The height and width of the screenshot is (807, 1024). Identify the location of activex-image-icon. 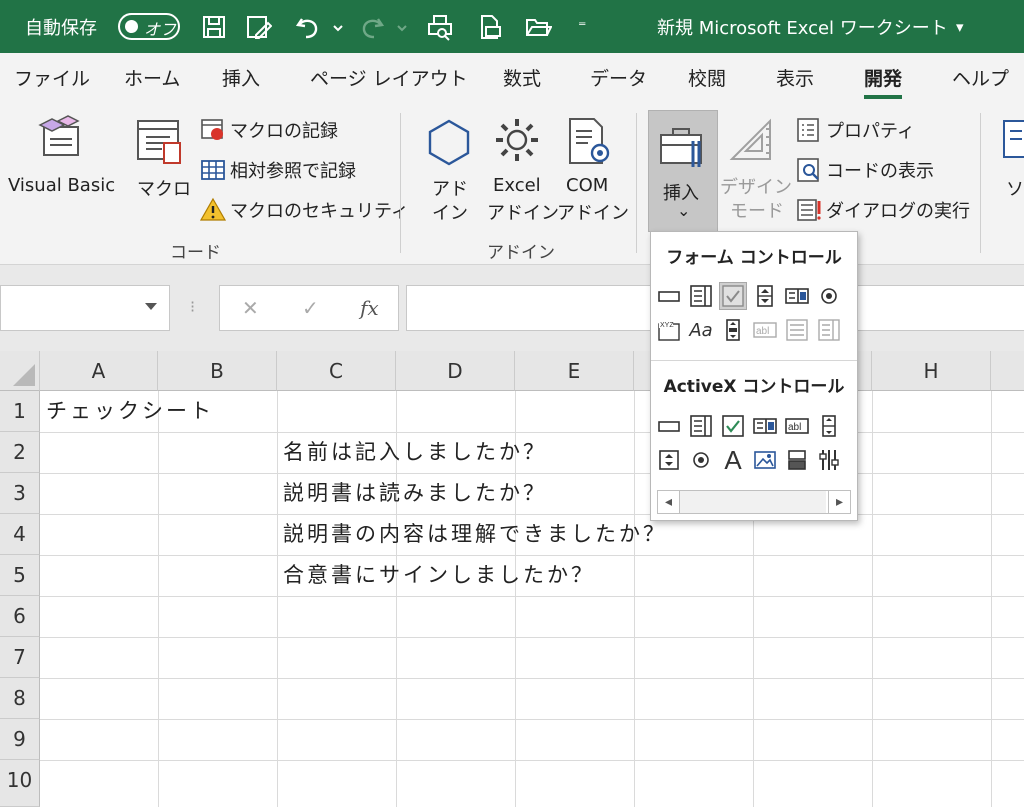
(765, 460).